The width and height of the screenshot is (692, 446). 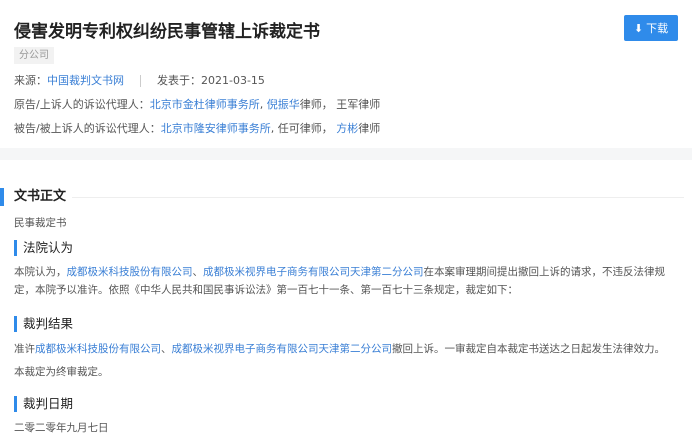 What do you see at coordinates (2, 197) in the screenshot?
I see `accent-bar` at bounding box center [2, 197].